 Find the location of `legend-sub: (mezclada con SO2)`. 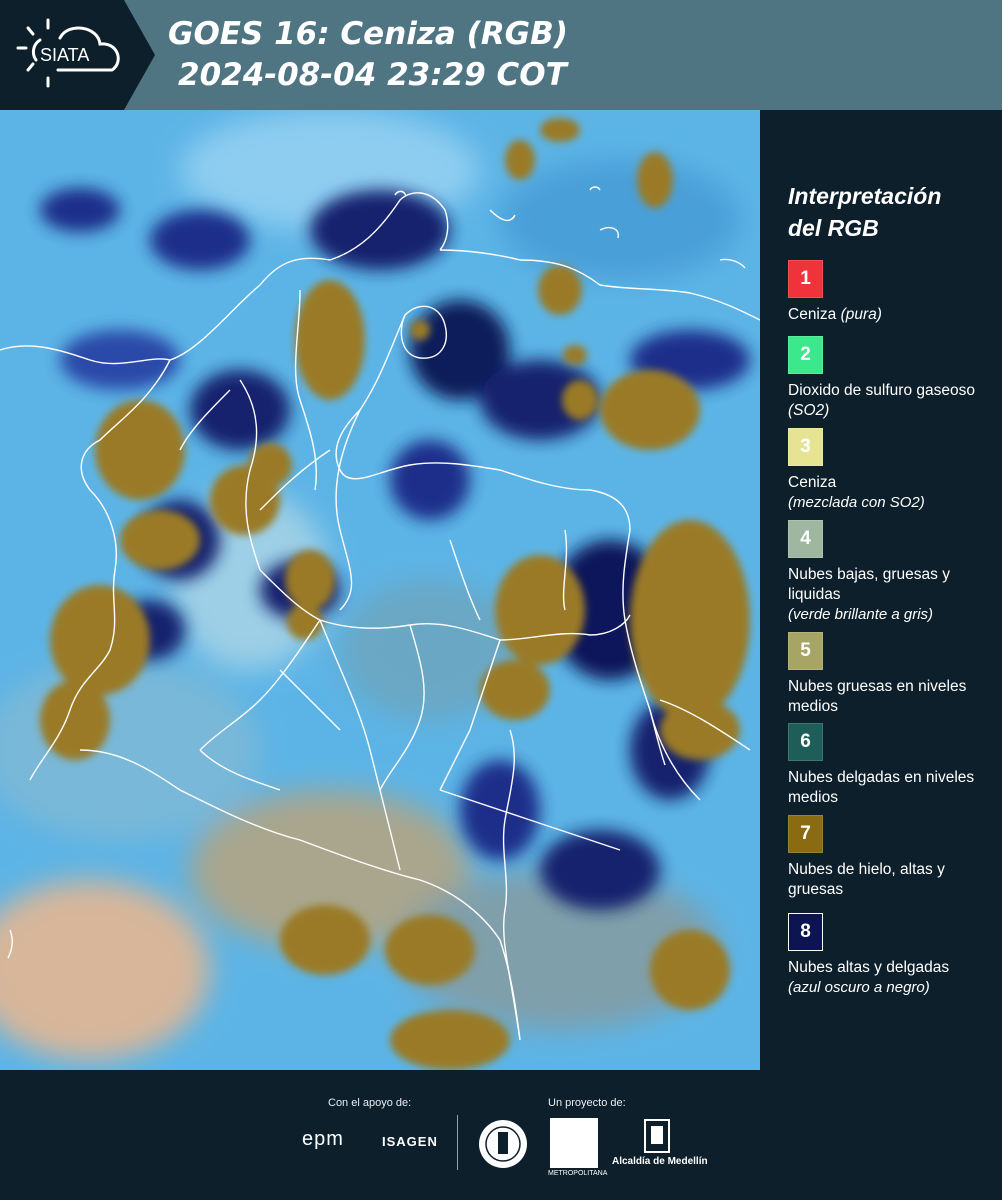

legend-sub: (mezclada con SO2) is located at coordinates (856, 502).